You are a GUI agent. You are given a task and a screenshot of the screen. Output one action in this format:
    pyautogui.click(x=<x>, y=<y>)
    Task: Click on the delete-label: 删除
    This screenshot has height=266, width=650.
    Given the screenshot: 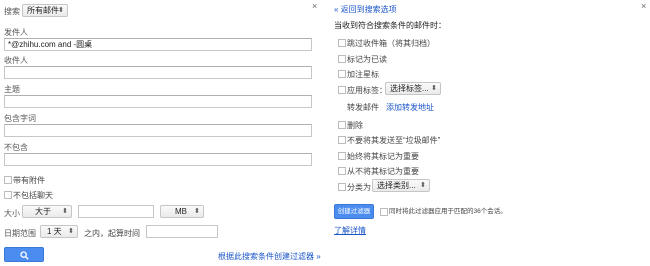 What is the action you would take?
    pyautogui.click(x=355, y=125)
    